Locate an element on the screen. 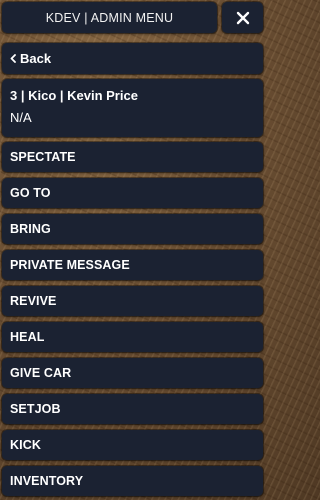 Image resolution: width=320 pixels, height=500 pixels. give-car-button: GIVE CAR is located at coordinates (132, 373).